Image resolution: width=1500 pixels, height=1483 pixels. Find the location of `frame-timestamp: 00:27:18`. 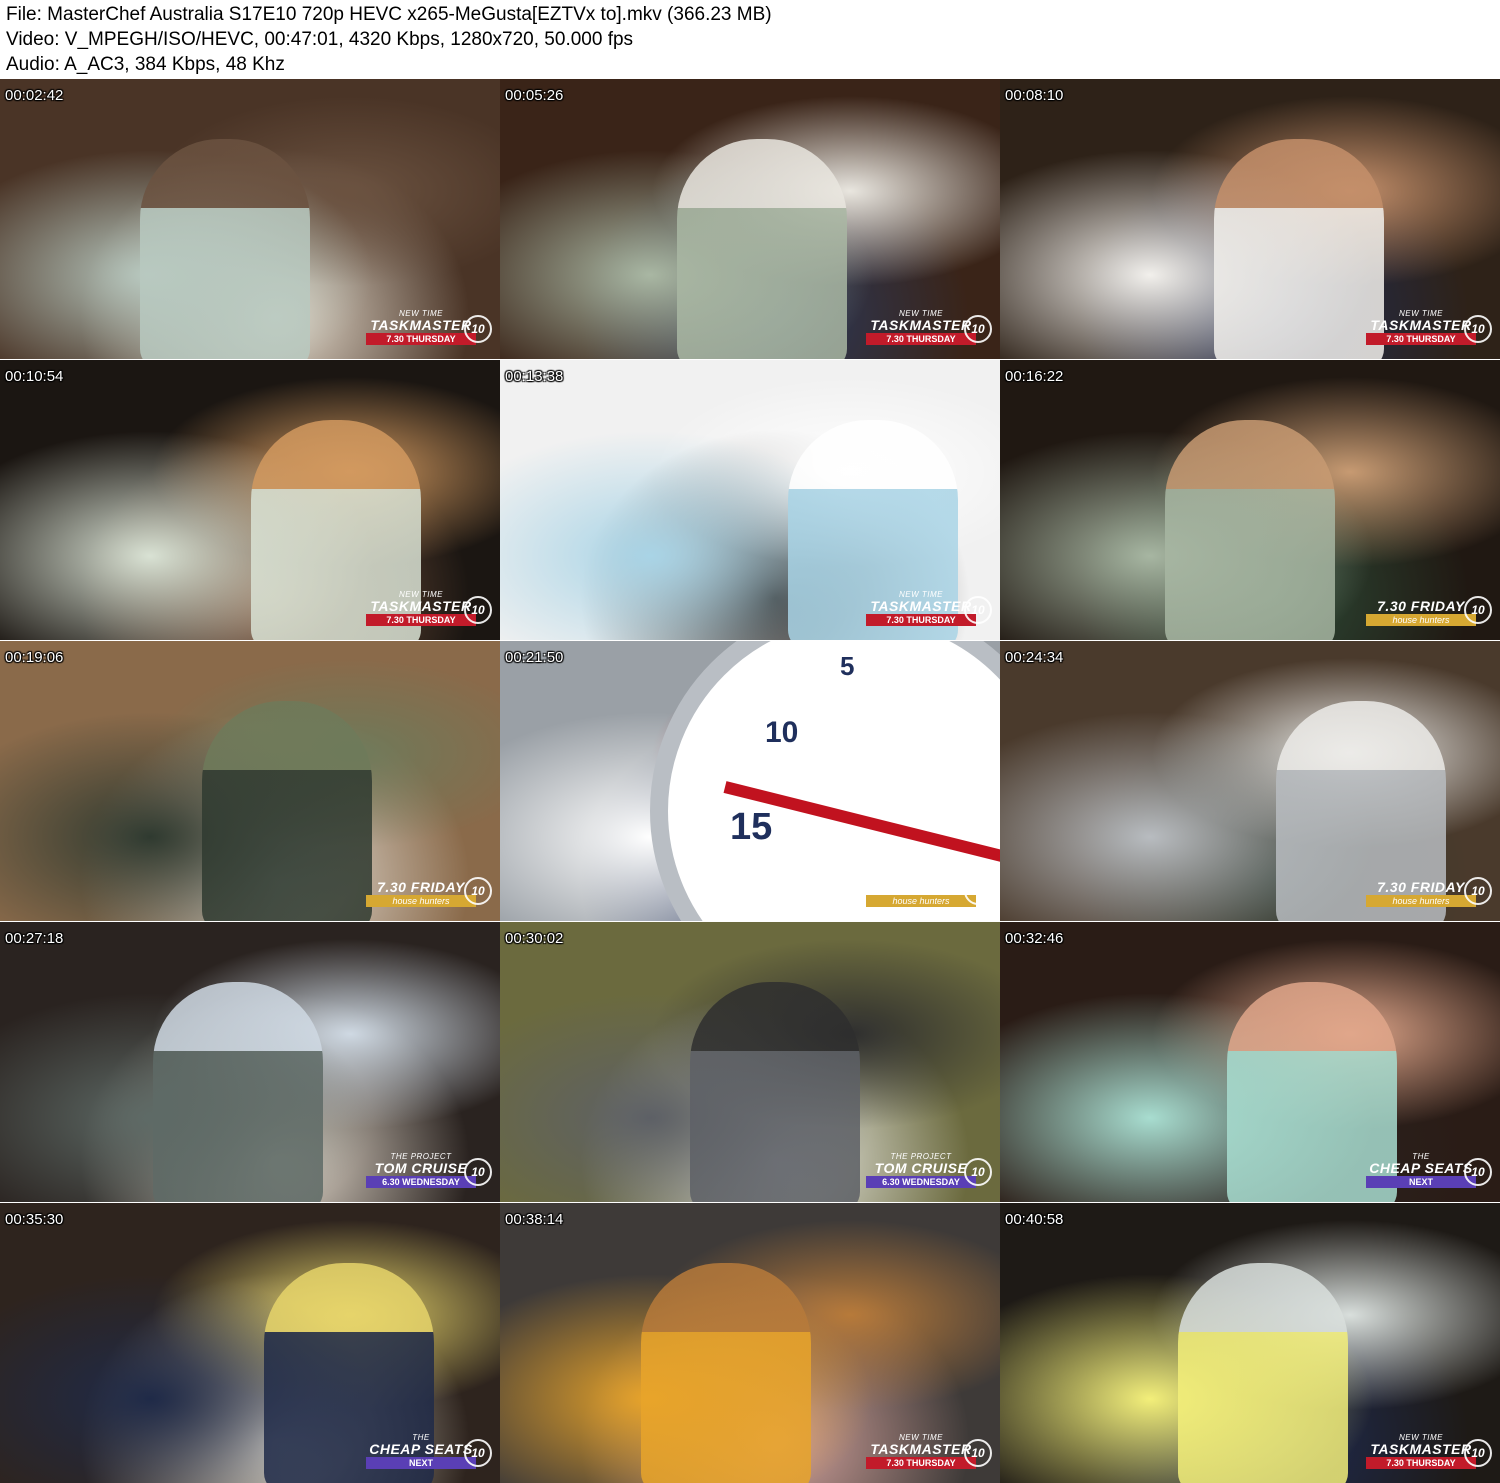

frame-timestamp: 00:27:18 is located at coordinates (34, 938).